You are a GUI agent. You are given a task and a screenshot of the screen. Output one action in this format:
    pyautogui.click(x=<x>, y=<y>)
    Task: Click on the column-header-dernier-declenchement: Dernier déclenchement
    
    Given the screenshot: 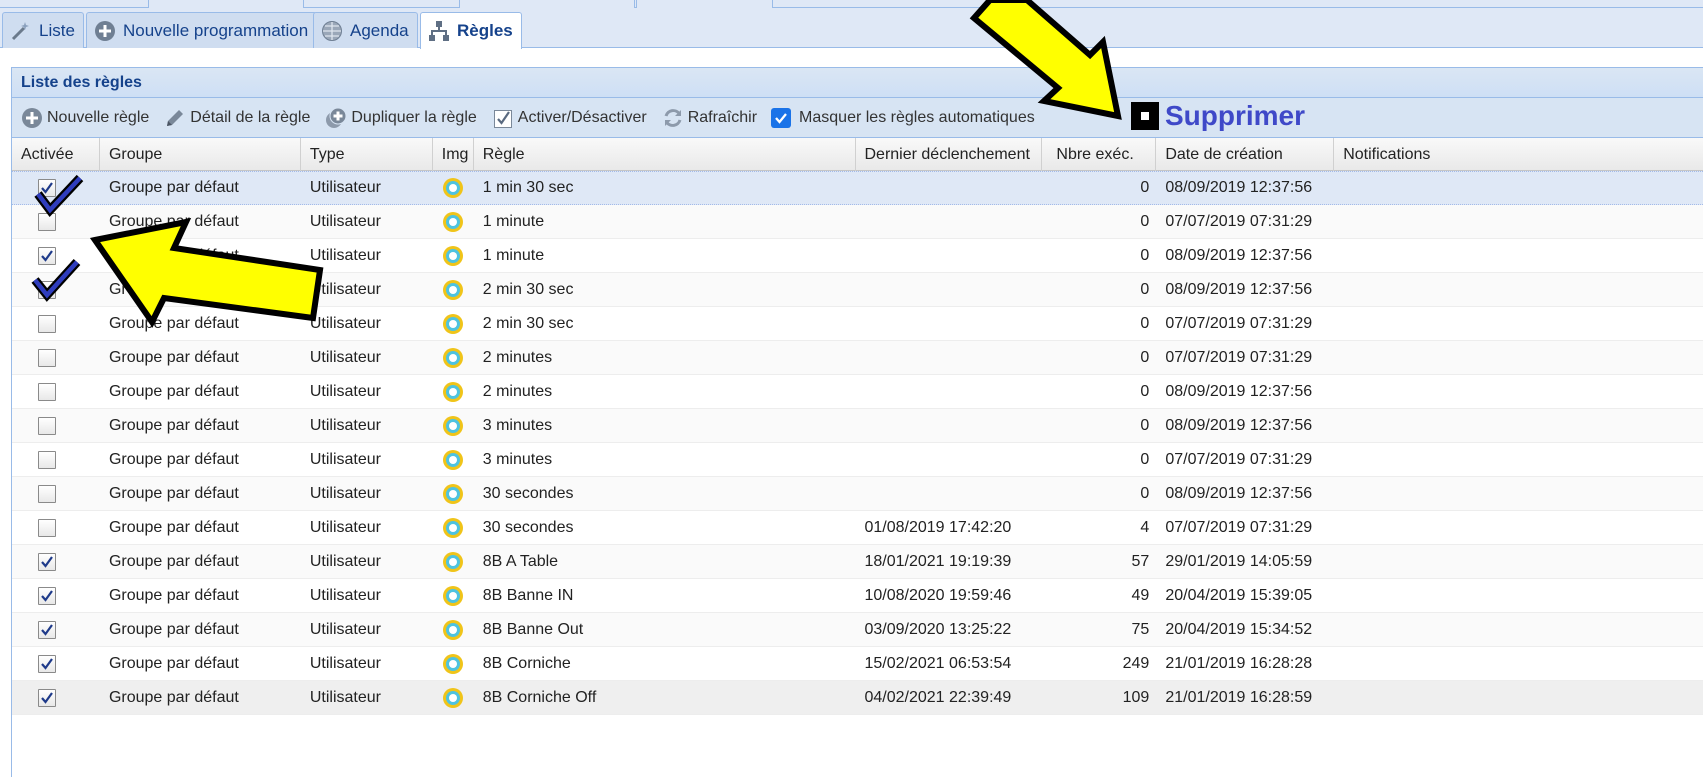 What is the action you would take?
    pyautogui.click(x=949, y=154)
    